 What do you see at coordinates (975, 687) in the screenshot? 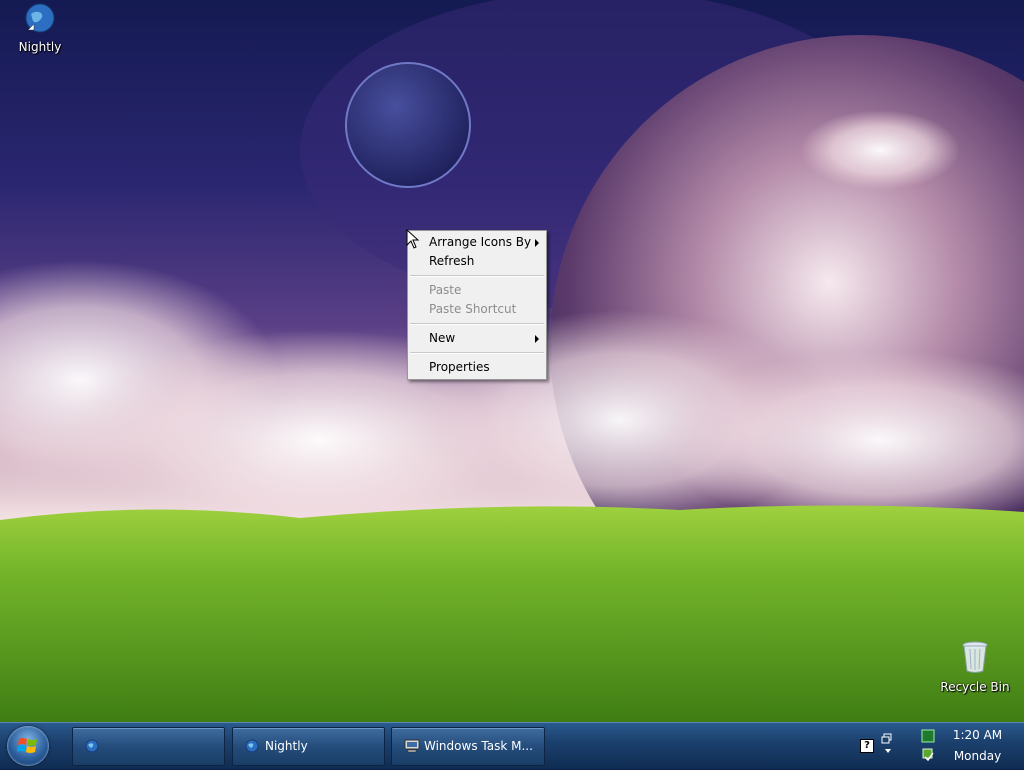
I see `desktop-icon-label: Recycle Bin` at bounding box center [975, 687].